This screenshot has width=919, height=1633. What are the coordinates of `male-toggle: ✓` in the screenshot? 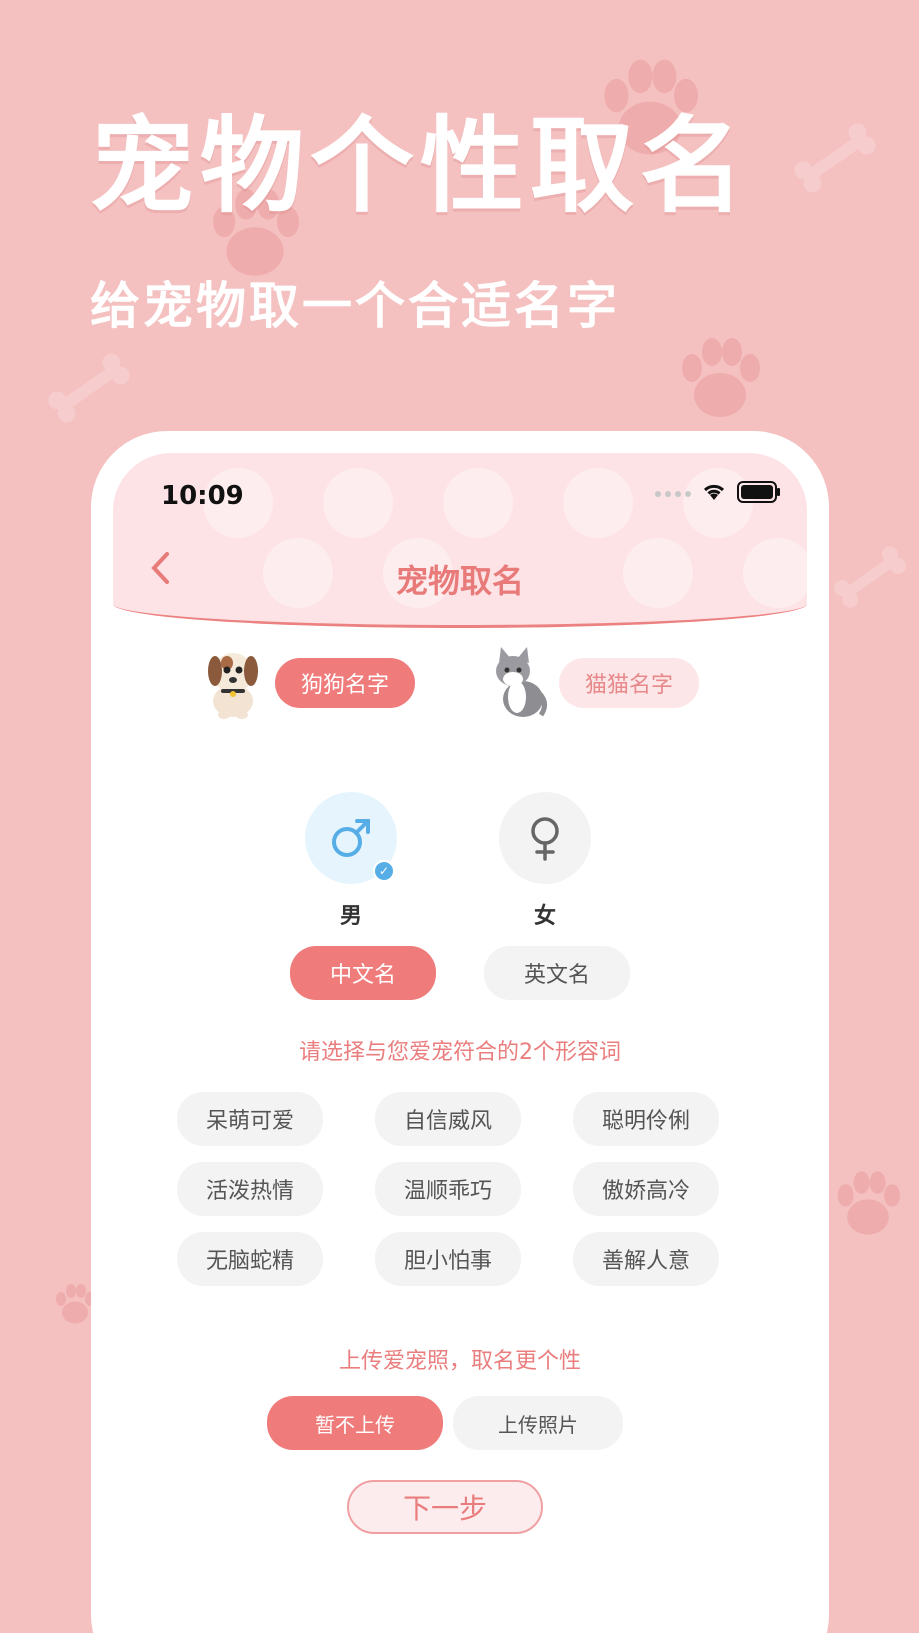 It's located at (351, 838).